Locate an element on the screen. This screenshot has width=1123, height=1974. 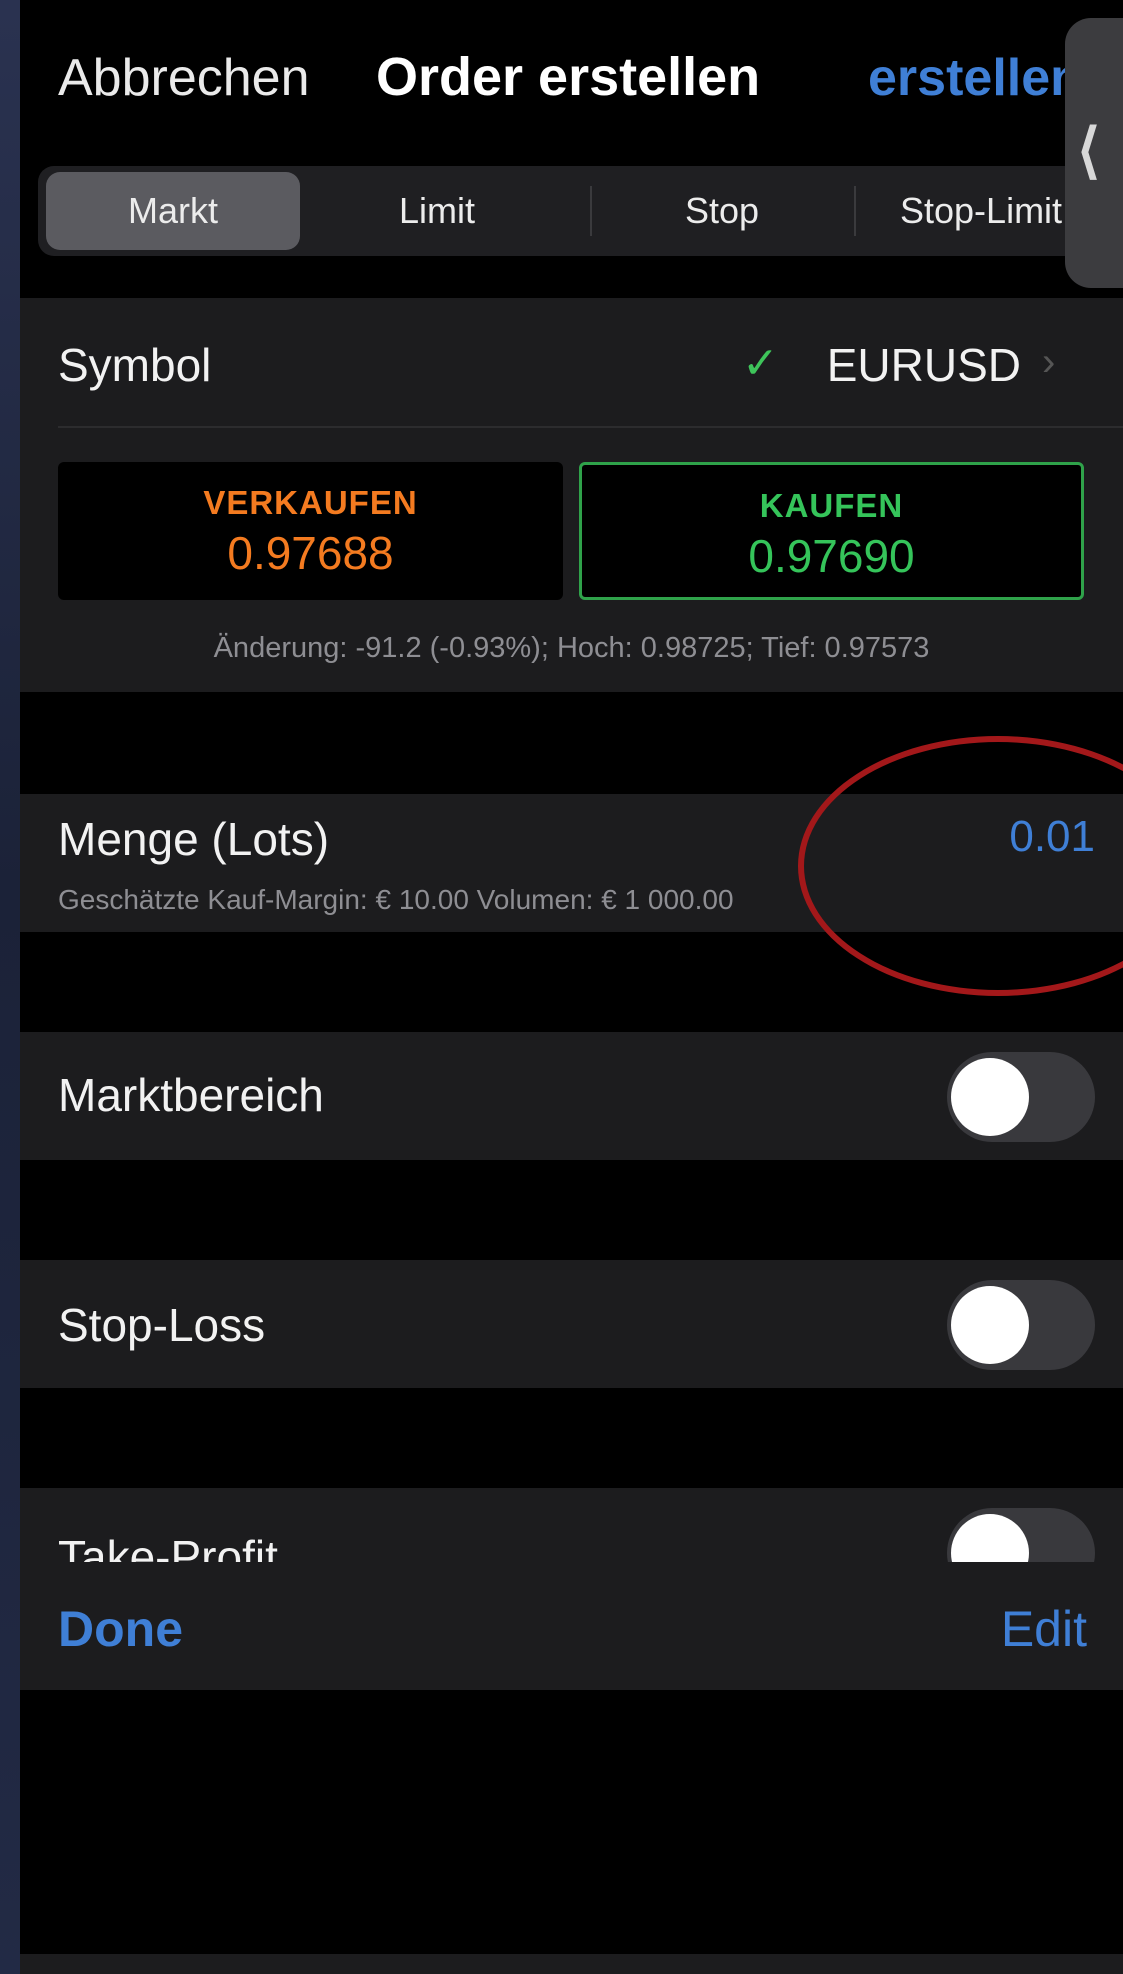
tab-markt: Markt is located at coordinates (173, 211).